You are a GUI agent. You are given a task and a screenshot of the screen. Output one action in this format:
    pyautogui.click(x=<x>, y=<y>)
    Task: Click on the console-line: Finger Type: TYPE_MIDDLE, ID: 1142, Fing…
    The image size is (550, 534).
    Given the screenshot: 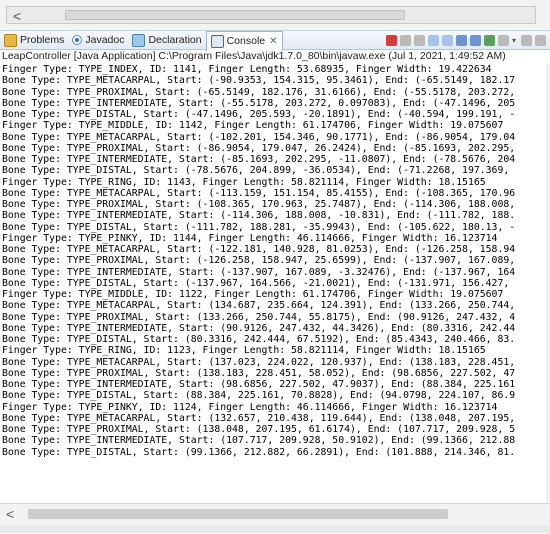 What is the action you would take?
    pyautogui.click(x=253, y=126)
    